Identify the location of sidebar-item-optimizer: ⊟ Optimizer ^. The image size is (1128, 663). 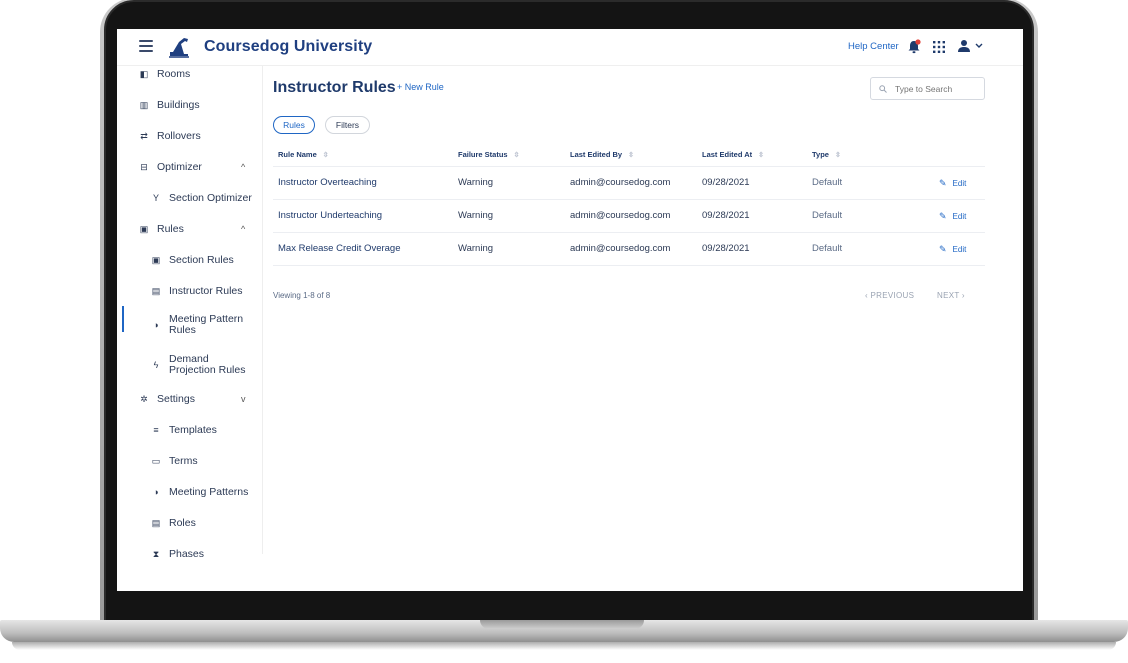
(190, 167).